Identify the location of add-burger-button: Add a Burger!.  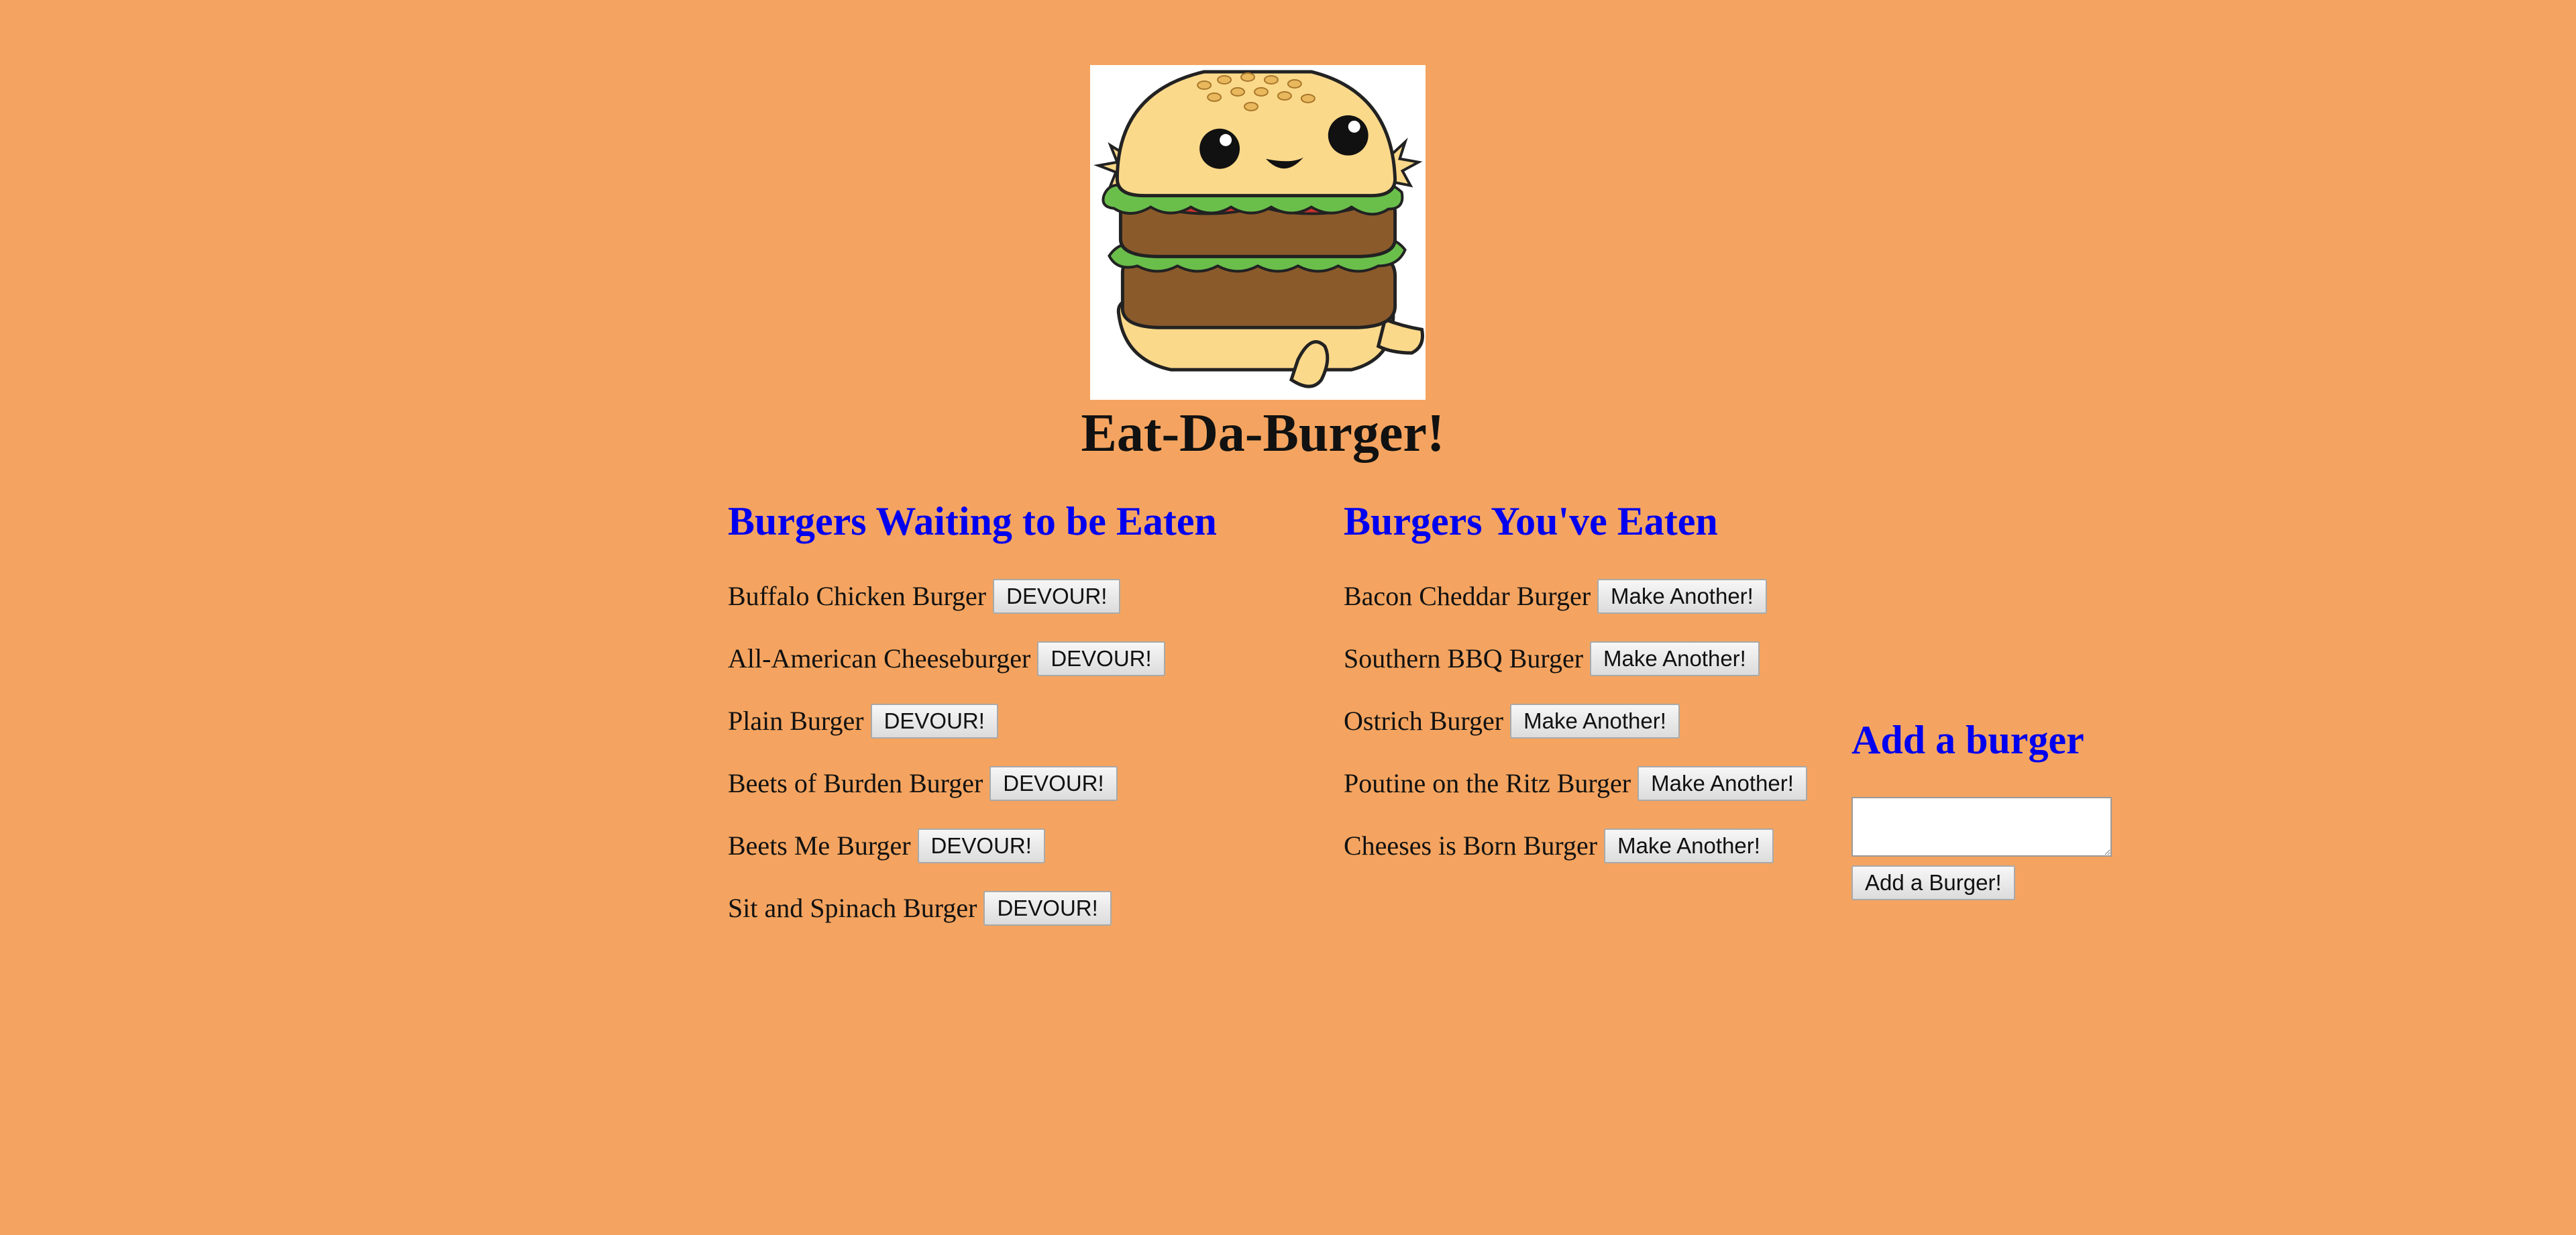
(1933, 882).